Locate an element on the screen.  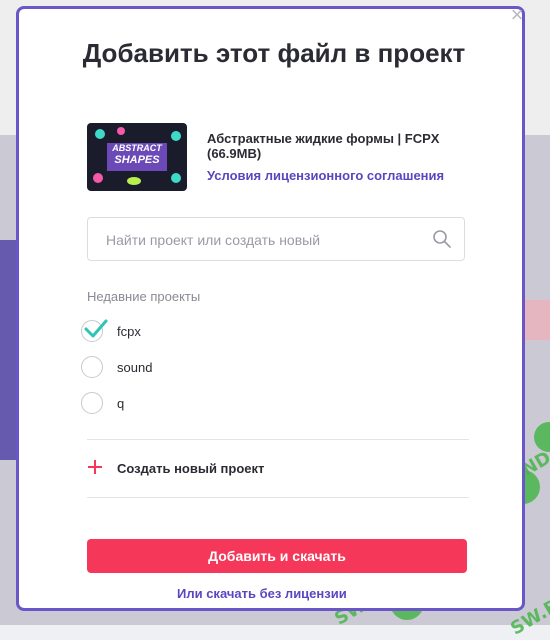
project-label: q is located at coordinates (121, 403).